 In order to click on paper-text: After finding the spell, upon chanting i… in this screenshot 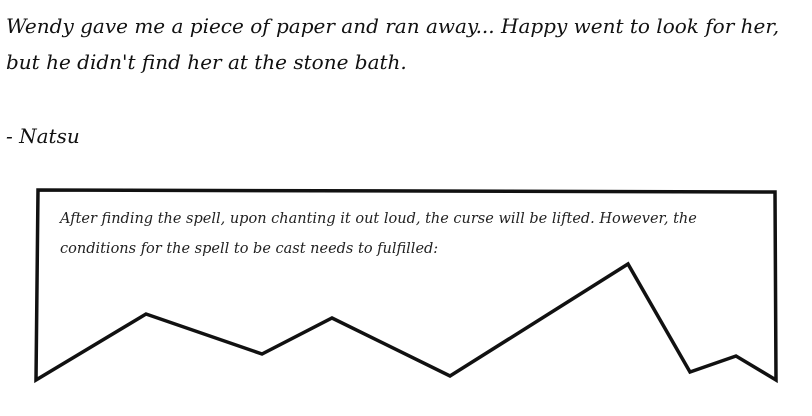, I will do `click(378, 234)`.